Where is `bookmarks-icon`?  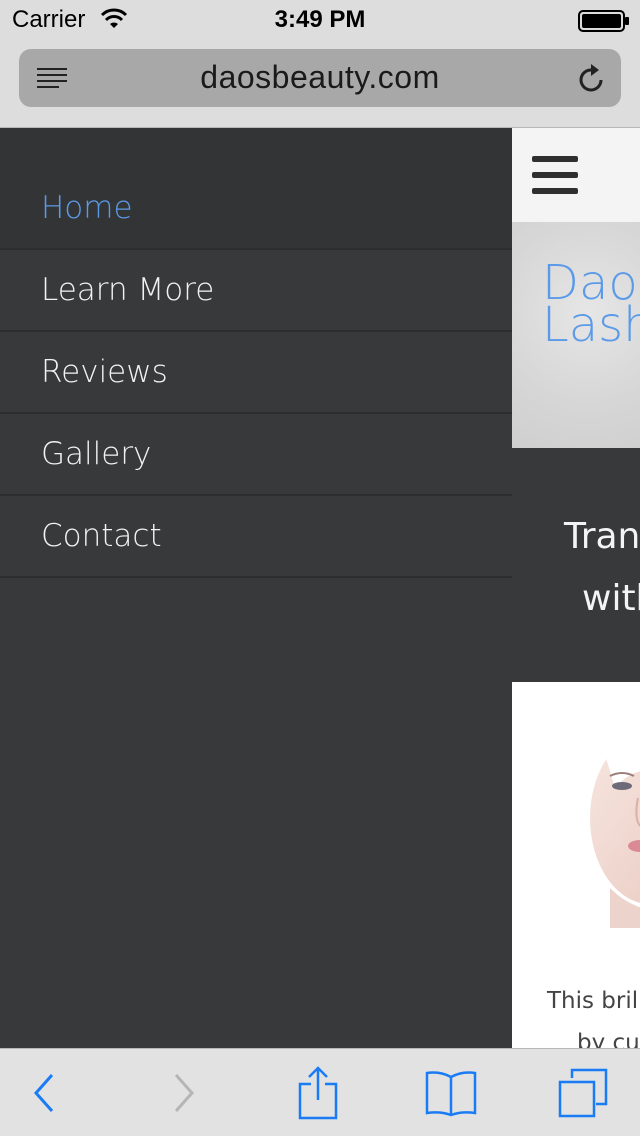
bookmarks-icon is located at coordinates (451, 1095).